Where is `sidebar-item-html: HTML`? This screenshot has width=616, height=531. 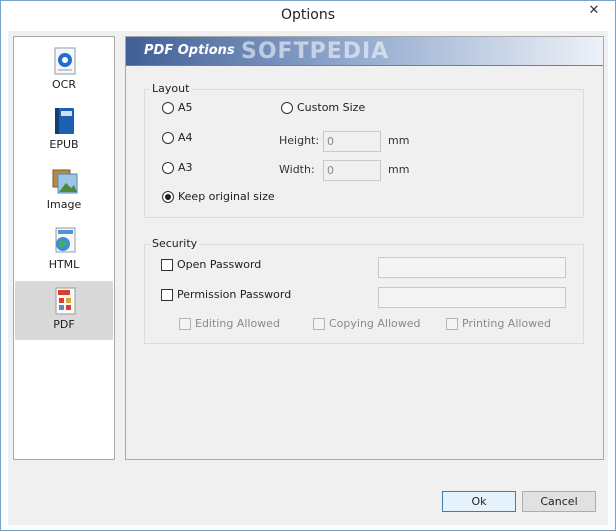
sidebar-item-html: HTML is located at coordinates (64, 250).